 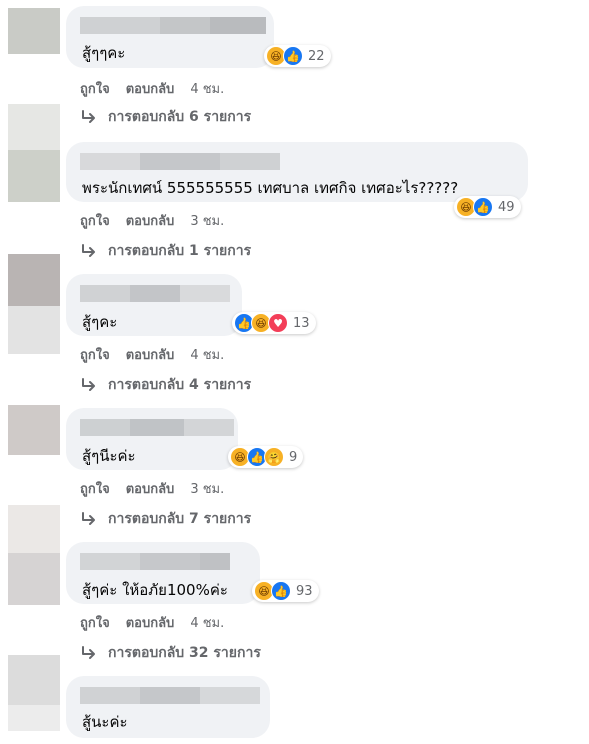 What do you see at coordinates (301, 323) in the screenshot?
I see `reaction-count: 13` at bounding box center [301, 323].